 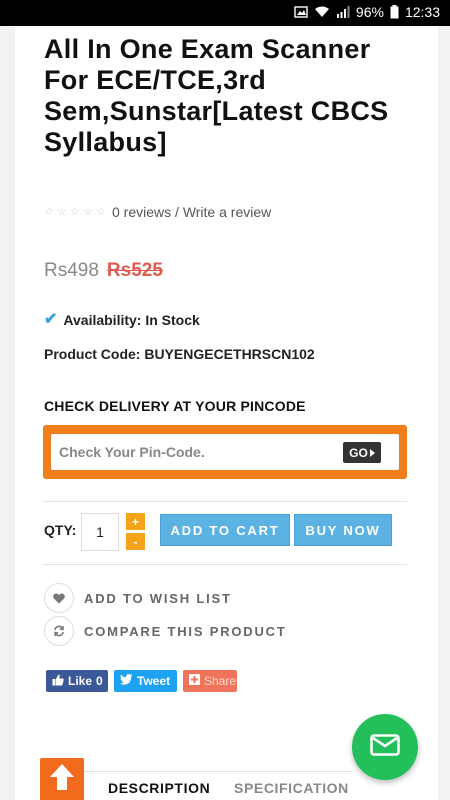 I want to click on social-share-row: Like 0 Tweet Share, so click(x=141, y=681).